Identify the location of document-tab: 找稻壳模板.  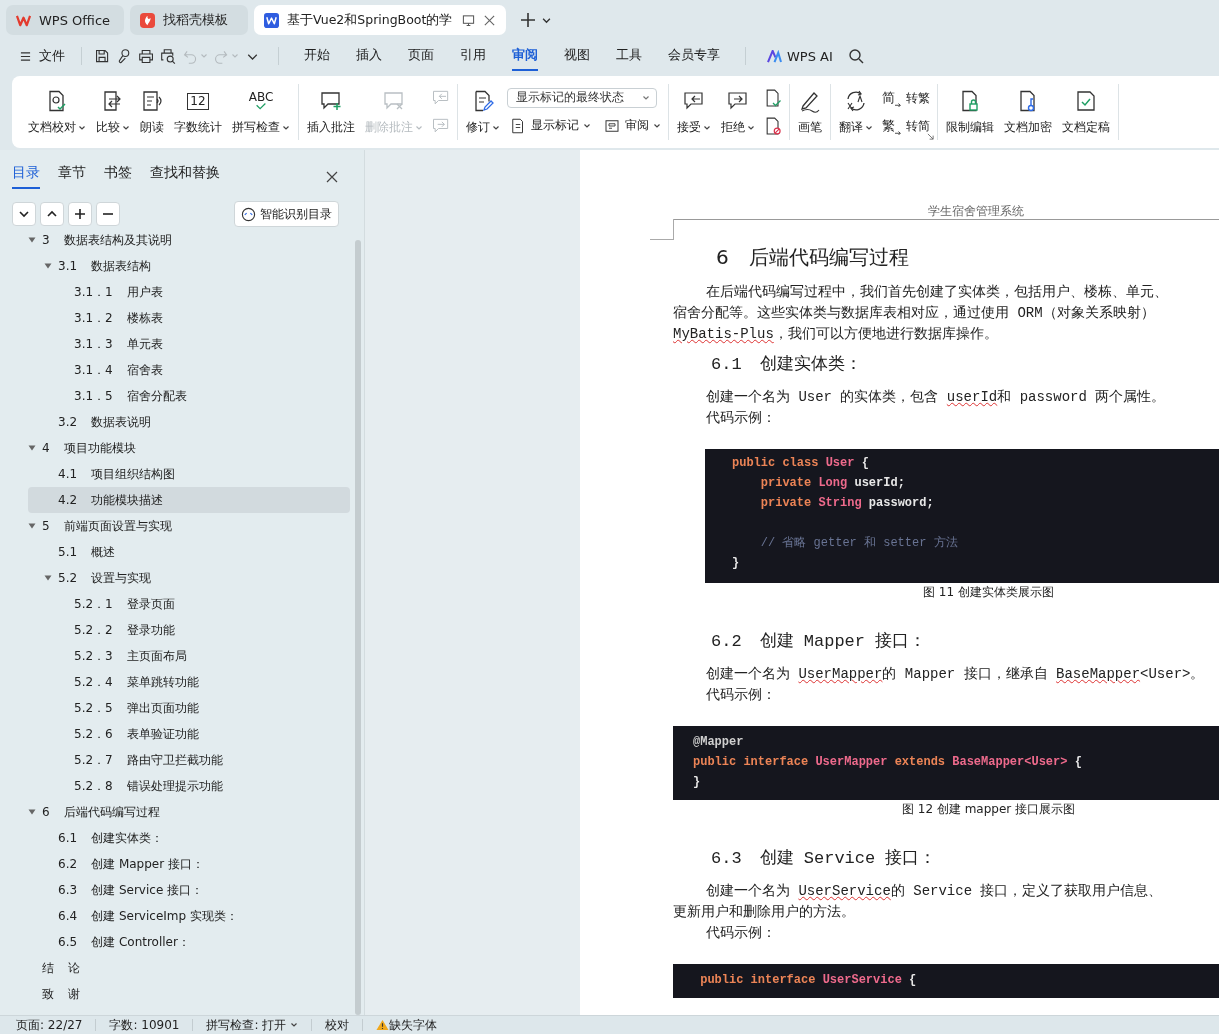
(189, 20).